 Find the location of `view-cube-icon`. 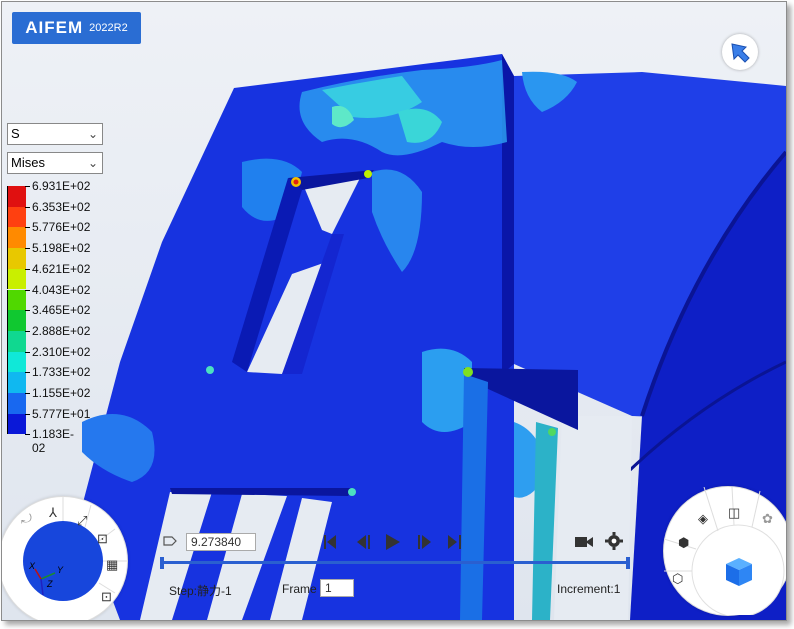

view-cube-icon is located at coordinates (739, 572).